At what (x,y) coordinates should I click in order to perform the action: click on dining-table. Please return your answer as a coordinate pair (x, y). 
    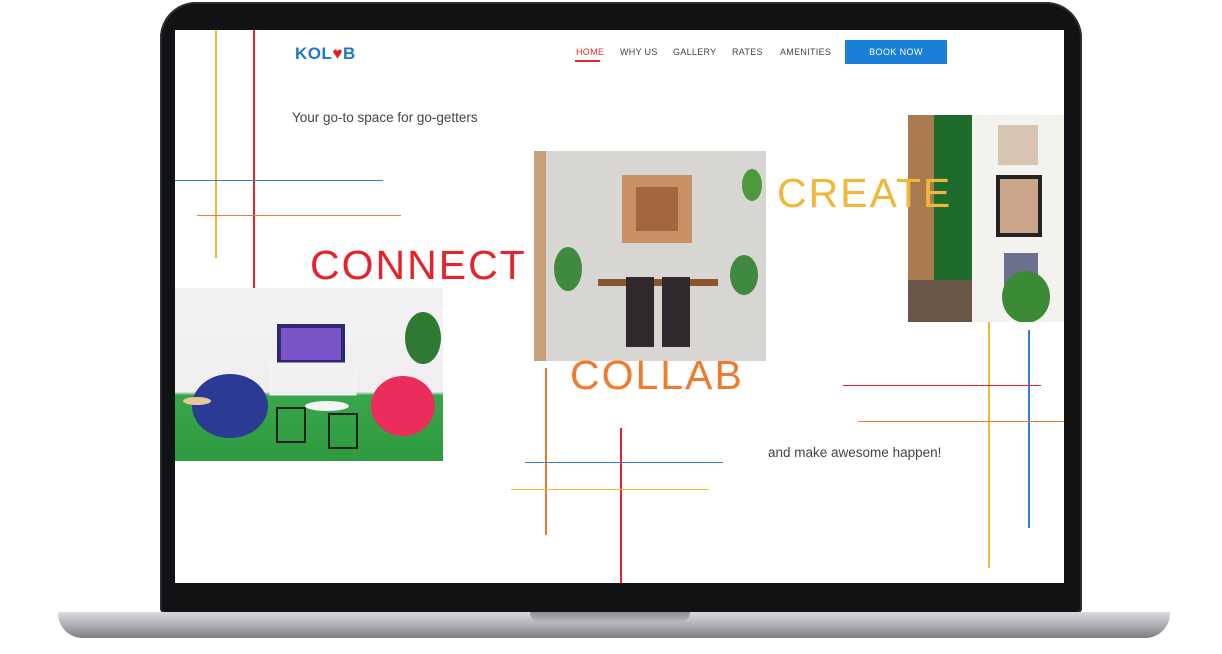
    Looking at the image, I should click on (658, 282).